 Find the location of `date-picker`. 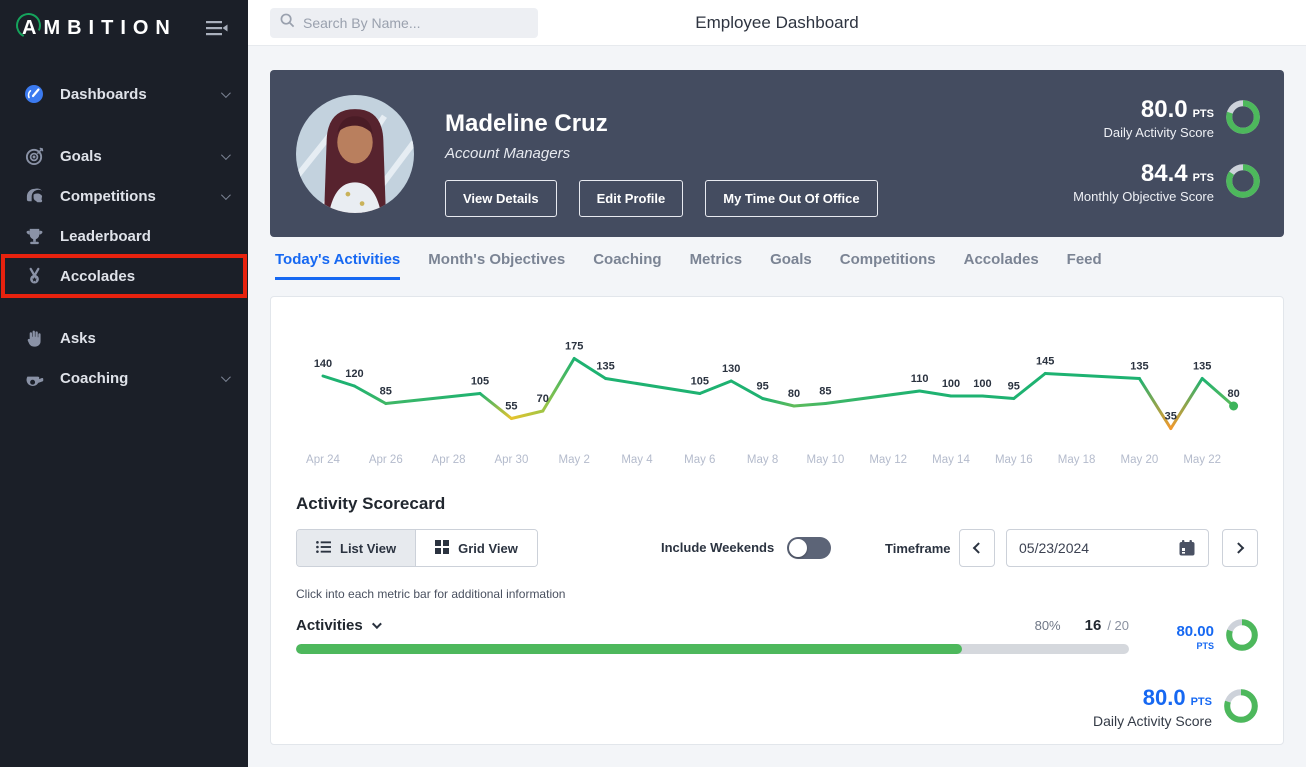

date-picker is located at coordinates (1107, 548).